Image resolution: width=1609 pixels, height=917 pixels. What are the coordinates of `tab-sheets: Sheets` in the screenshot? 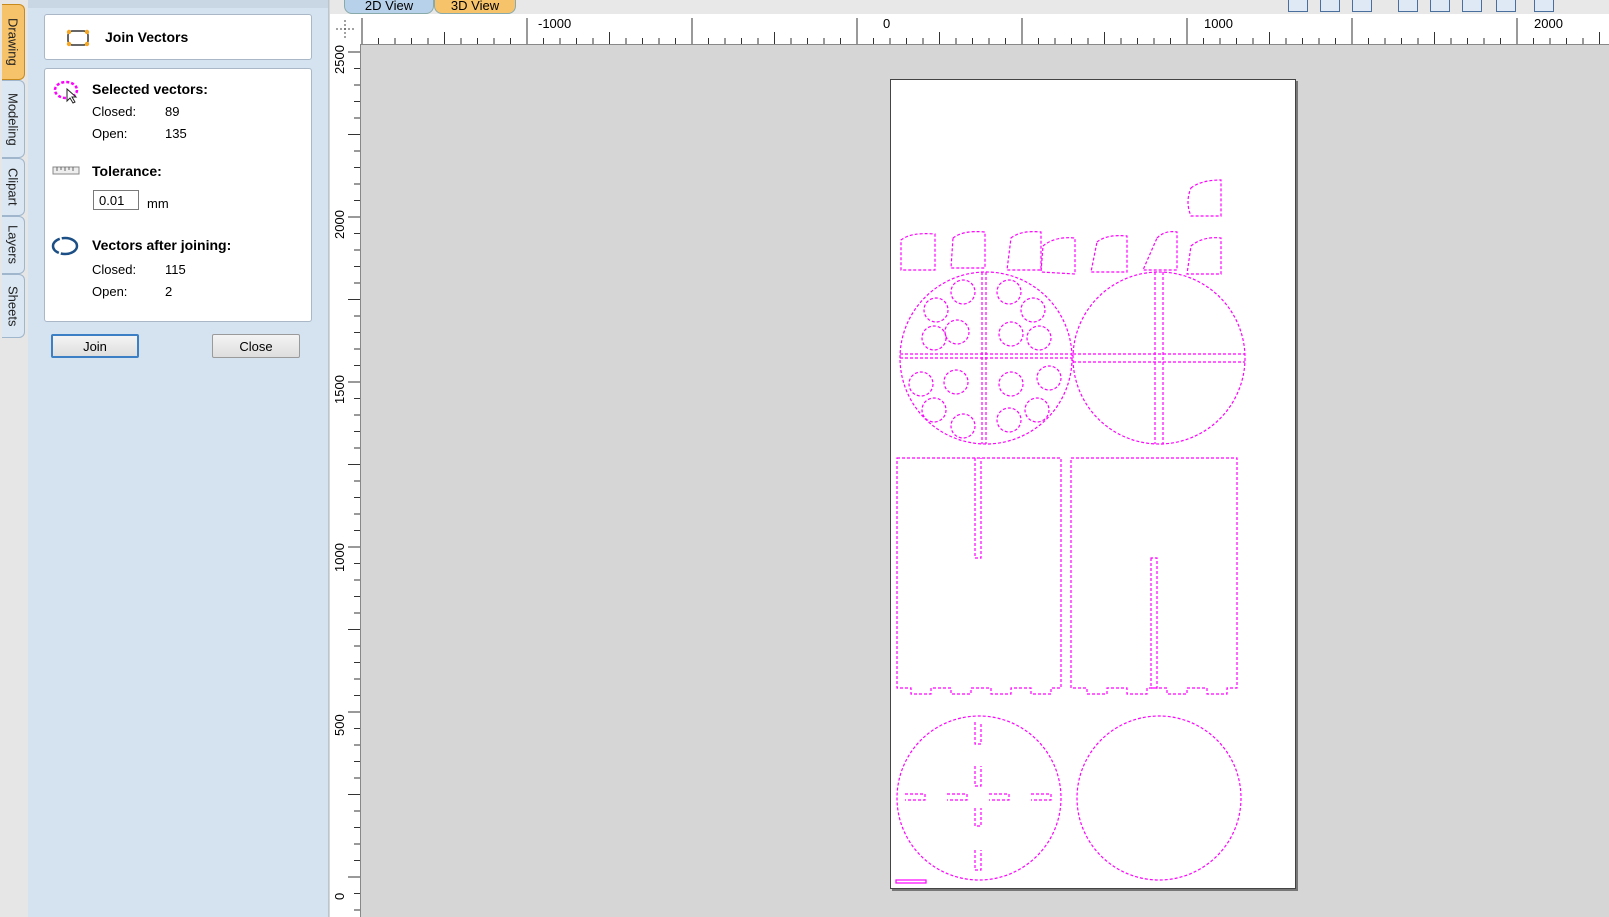 It's located at (13, 306).